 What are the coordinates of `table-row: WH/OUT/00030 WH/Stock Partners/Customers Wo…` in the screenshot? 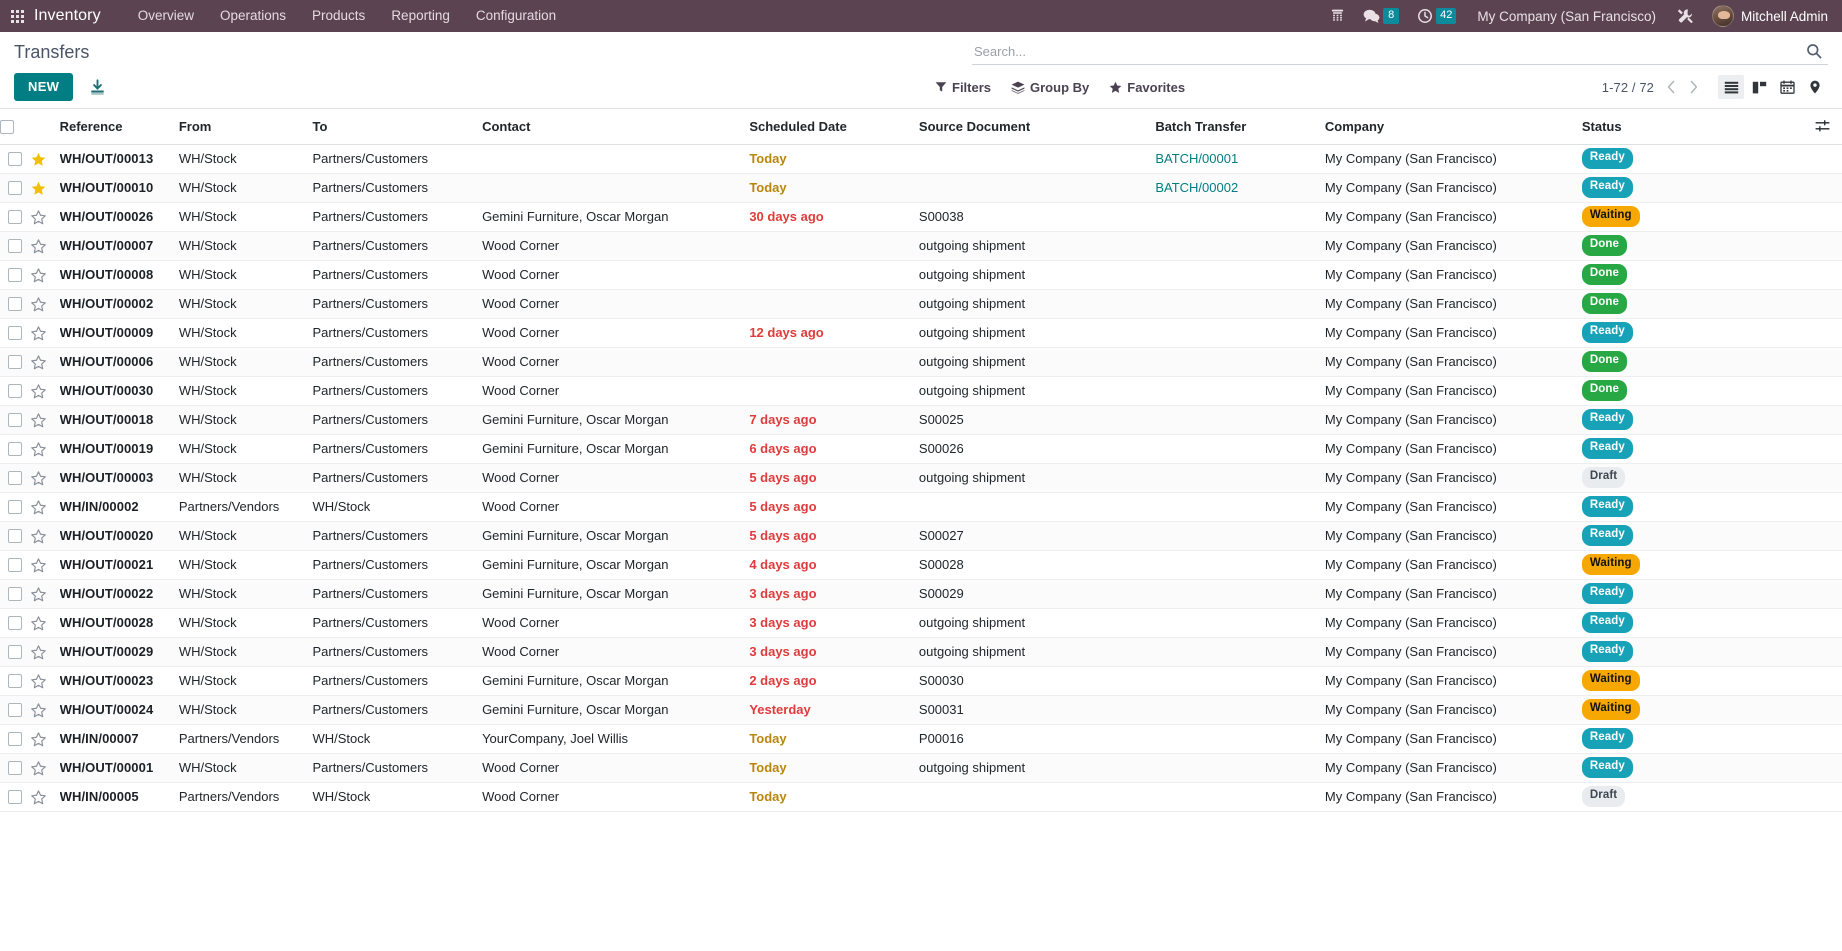 It's located at (921, 391).